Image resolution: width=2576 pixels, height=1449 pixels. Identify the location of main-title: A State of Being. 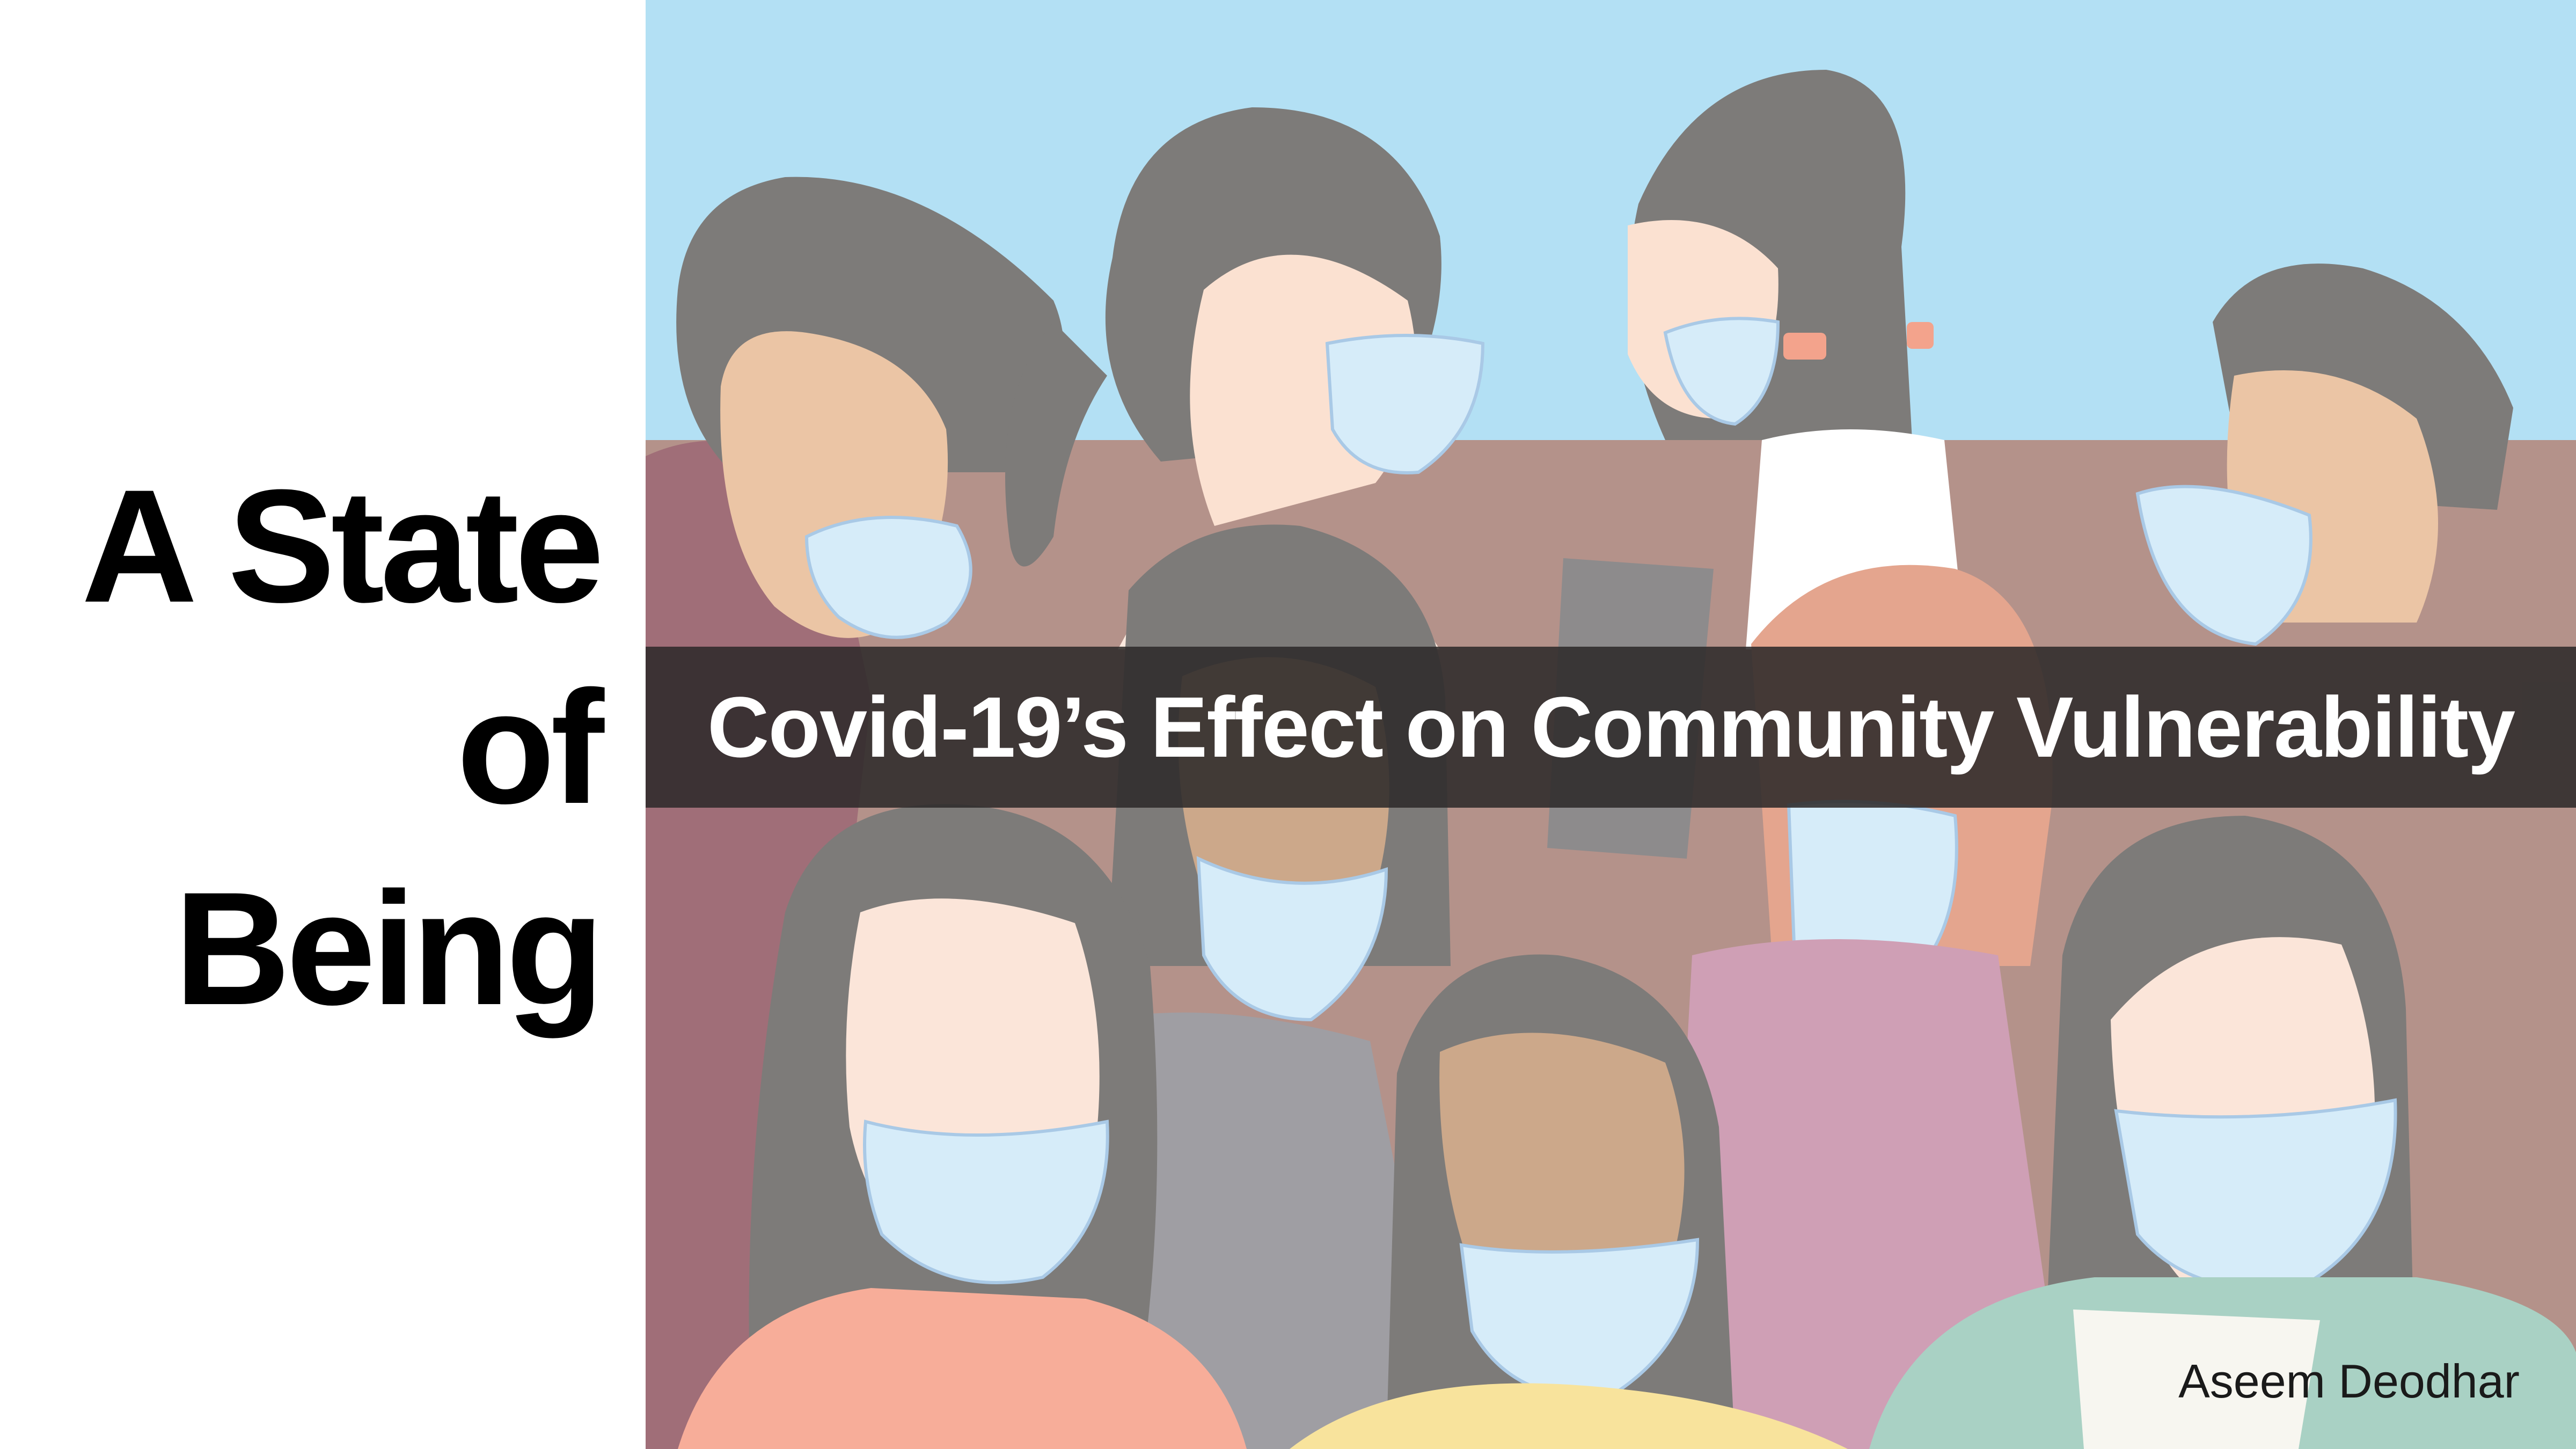
(342, 747).